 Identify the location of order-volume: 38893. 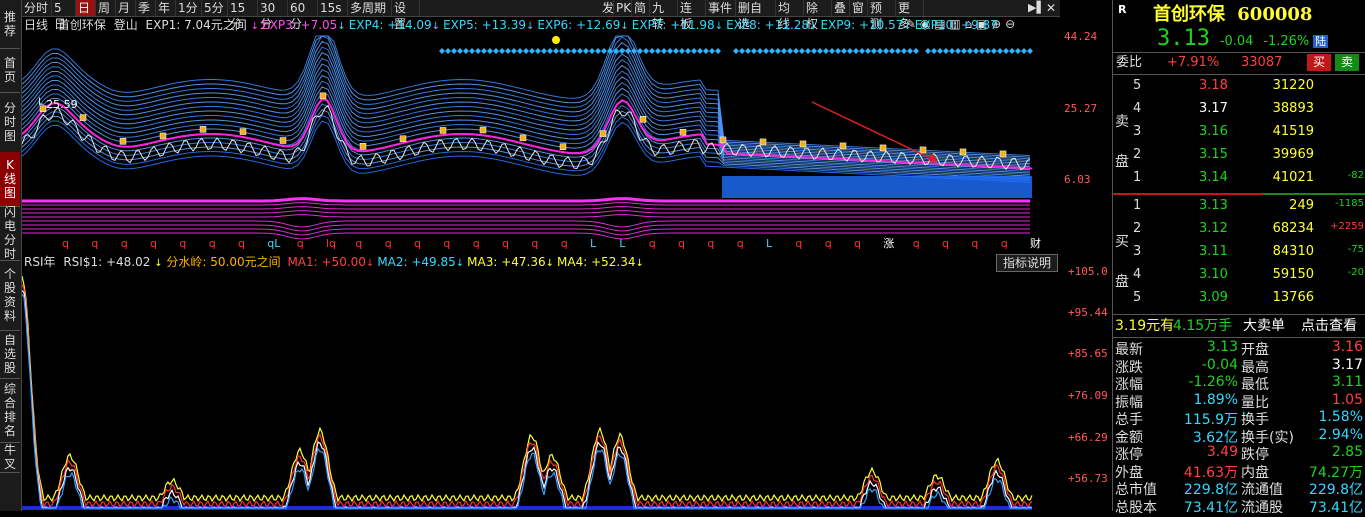
(1293, 108).